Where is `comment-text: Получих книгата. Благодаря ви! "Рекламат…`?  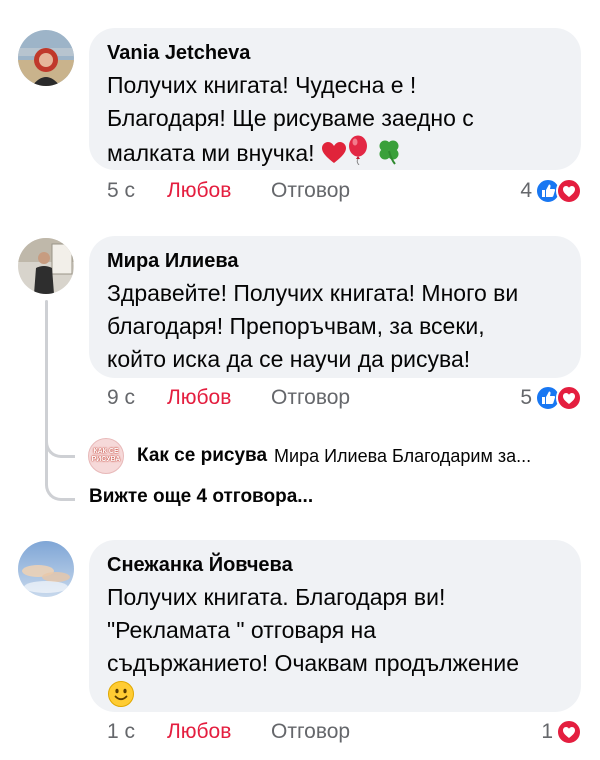
comment-text: Получих книгата. Благодаря ви! "Рекламат… is located at coordinates (335, 649).